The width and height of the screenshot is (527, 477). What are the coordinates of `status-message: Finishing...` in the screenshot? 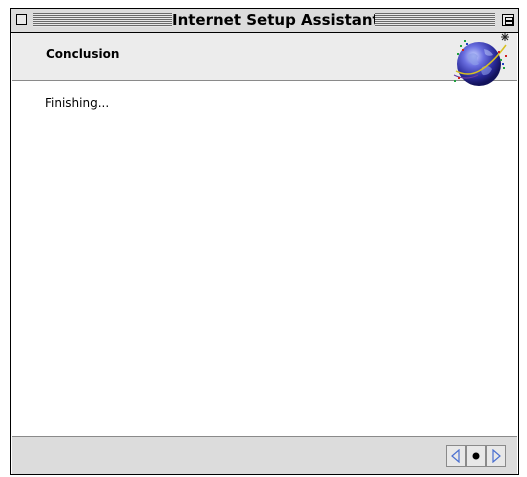 It's located at (77, 103).